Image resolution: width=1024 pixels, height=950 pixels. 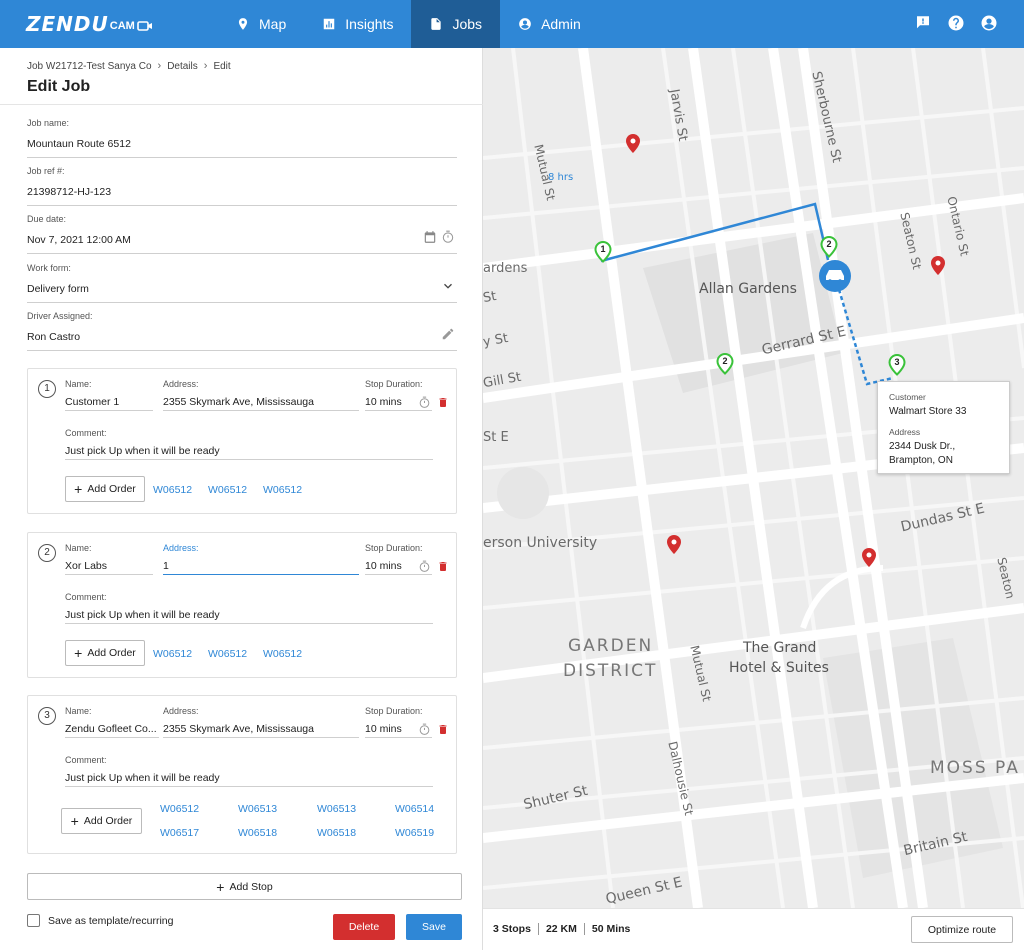 I want to click on divider, so click(x=241, y=104).